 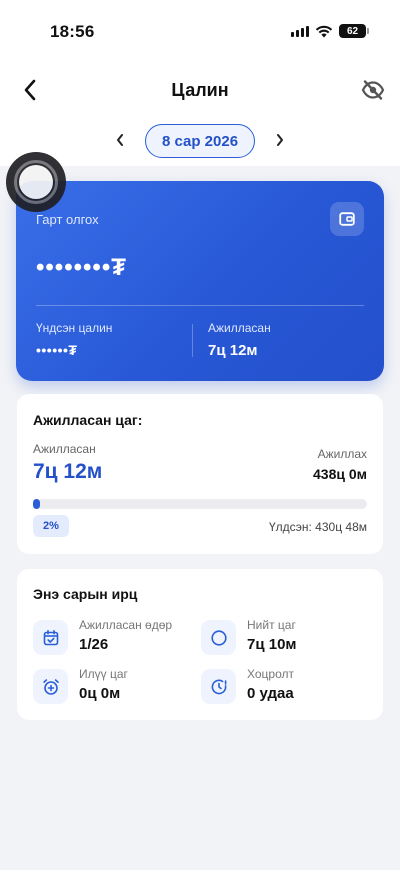 What do you see at coordinates (72, 31) in the screenshot?
I see `status-time: 18:56` at bounding box center [72, 31].